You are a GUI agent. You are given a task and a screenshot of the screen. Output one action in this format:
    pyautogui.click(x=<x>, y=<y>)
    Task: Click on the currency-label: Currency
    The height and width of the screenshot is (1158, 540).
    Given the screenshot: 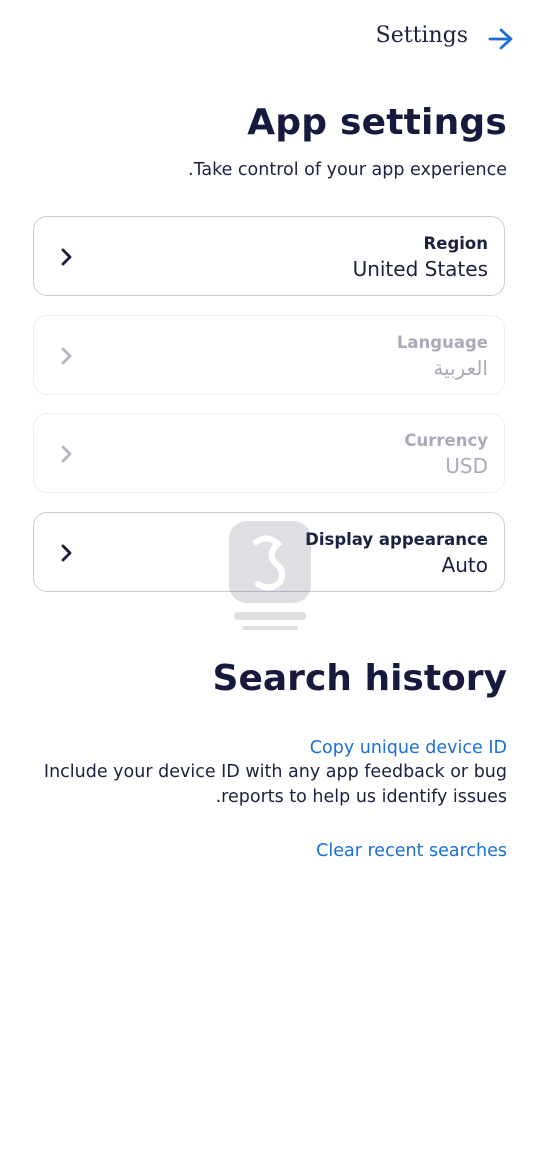 What is the action you would take?
    pyautogui.click(x=446, y=440)
    